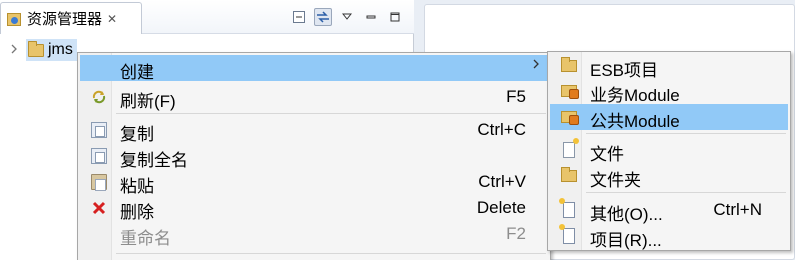 The image size is (795, 260). I want to click on shortcut-label: Delete, so click(501, 207).